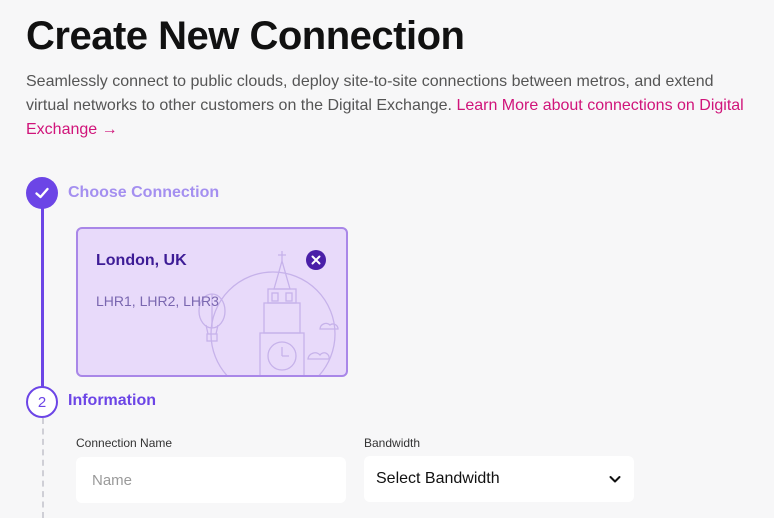 This screenshot has height=518, width=774. What do you see at coordinates (112, 400) in the screenshot?
I see `step-2-title: Information` at bounding box center [112, 400].